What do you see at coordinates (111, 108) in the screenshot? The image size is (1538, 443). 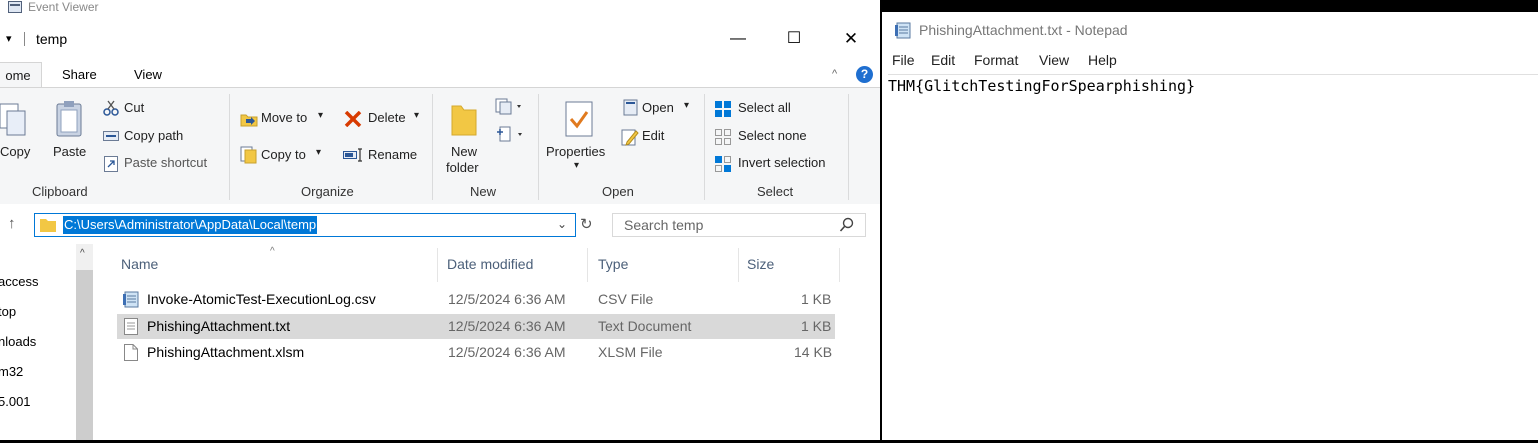 I see `scissors-icon` at bounding box center [111, 108].